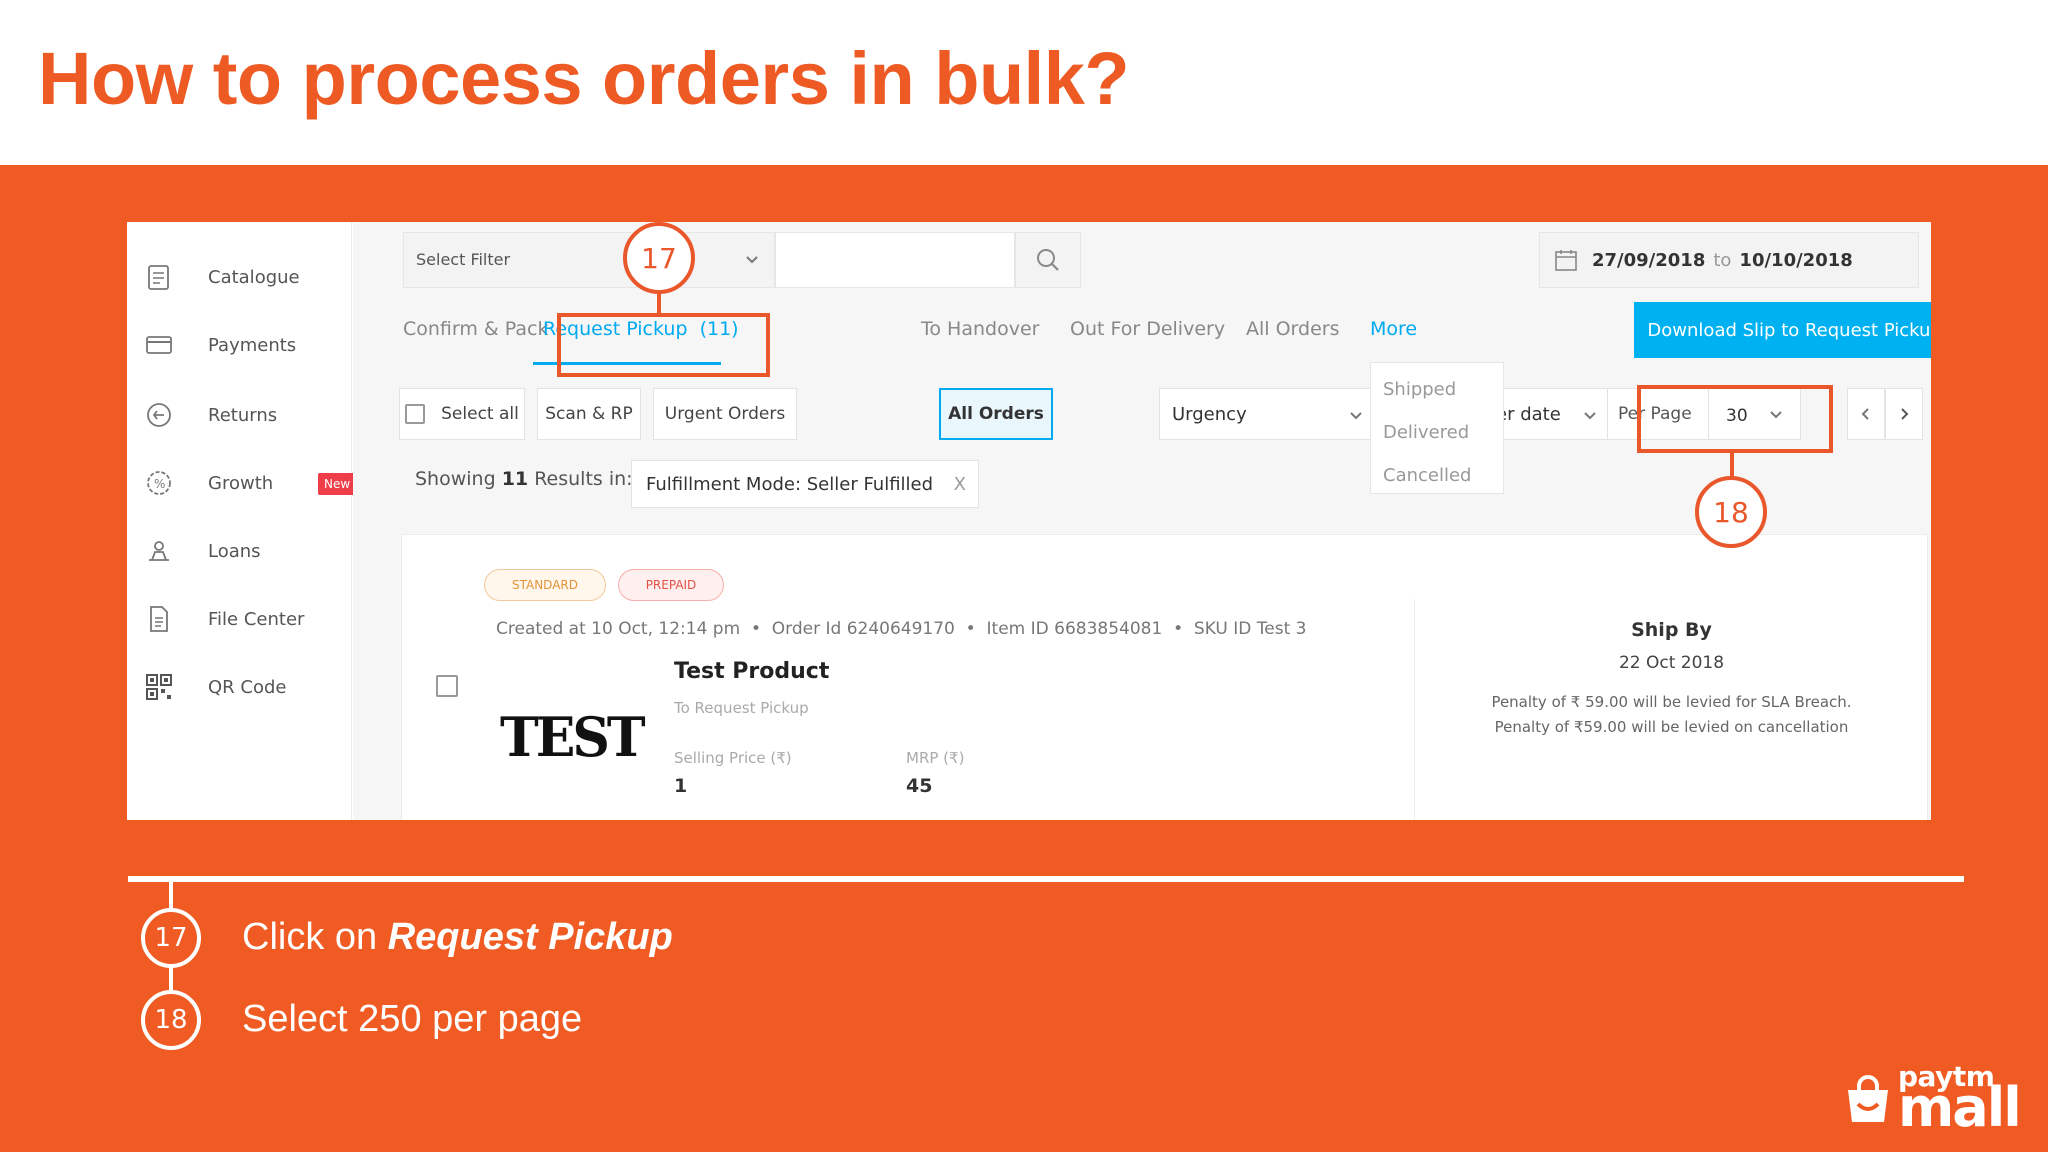 The image size is (2048, 1152). I want to click on results-suffix: Results in:, so click(583, 479).